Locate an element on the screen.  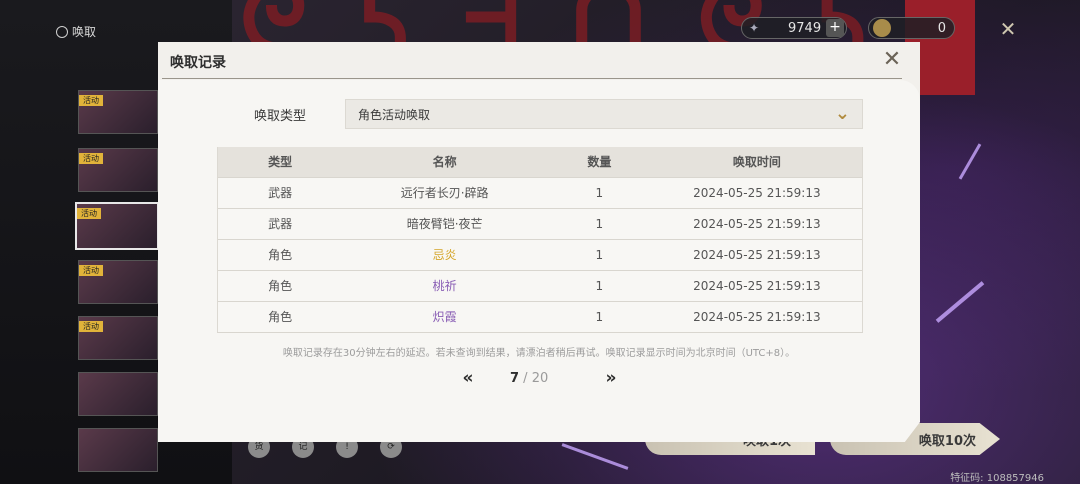
pagination: « 7 / 20 » is located at coordinates (539, 379).